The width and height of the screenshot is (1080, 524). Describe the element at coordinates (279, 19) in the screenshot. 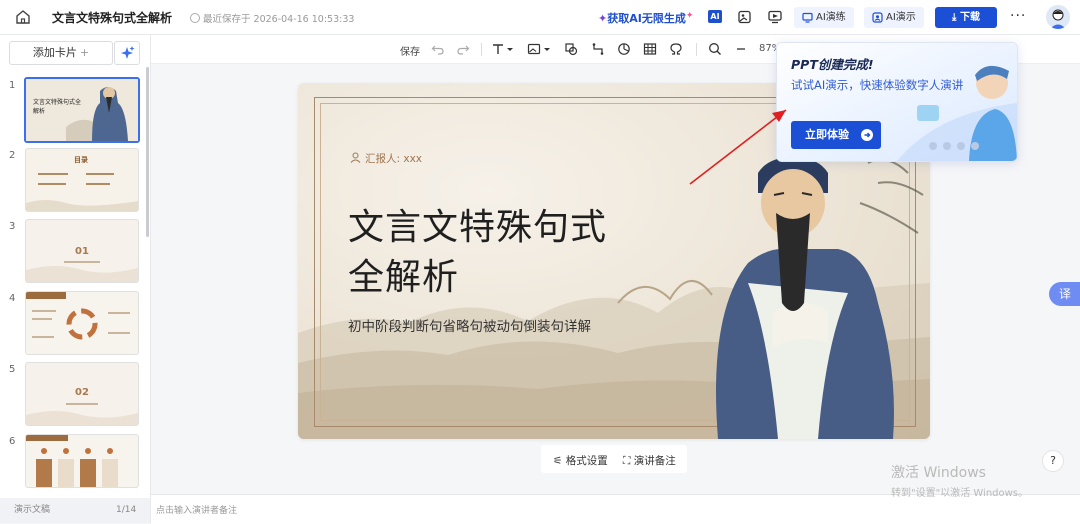

I see `save-status-text: 最近保存于 2026-04-16 10:53:33` at that location.